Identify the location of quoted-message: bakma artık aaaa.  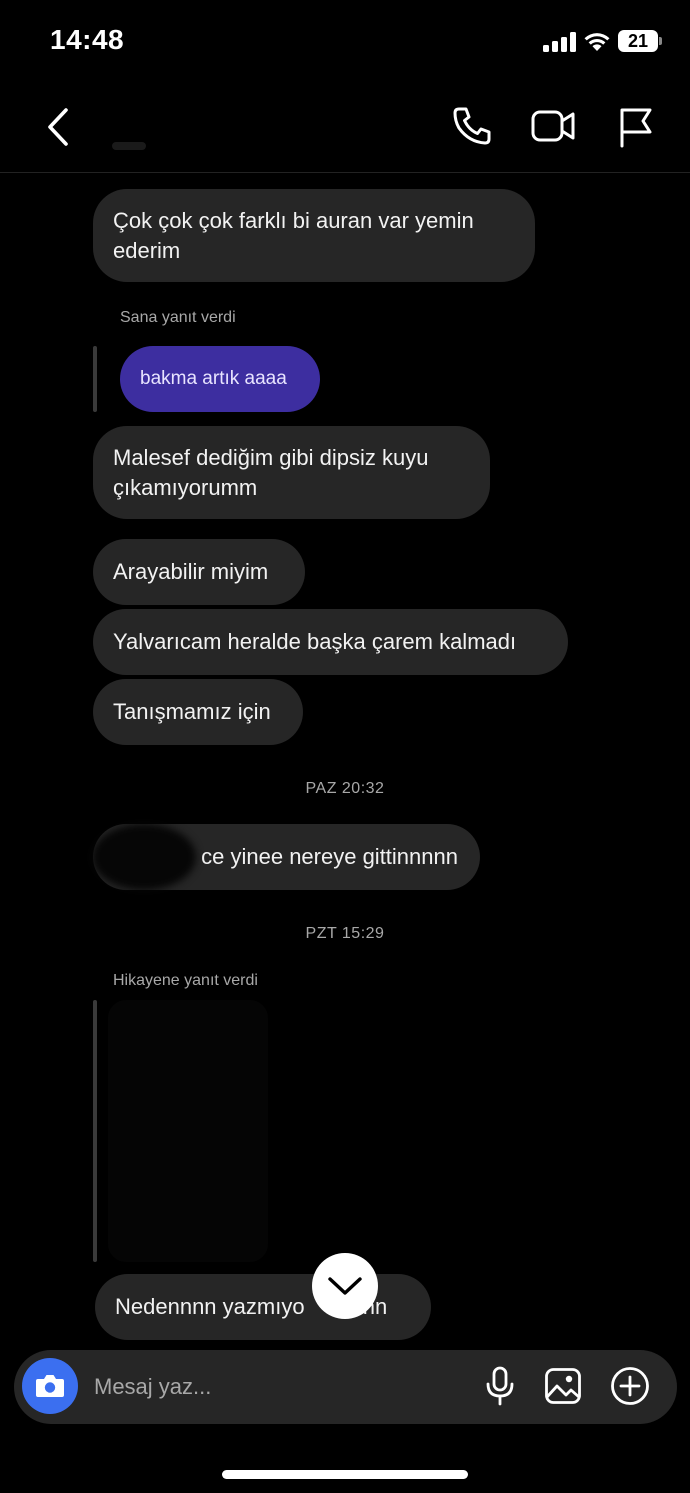
(220, 379).